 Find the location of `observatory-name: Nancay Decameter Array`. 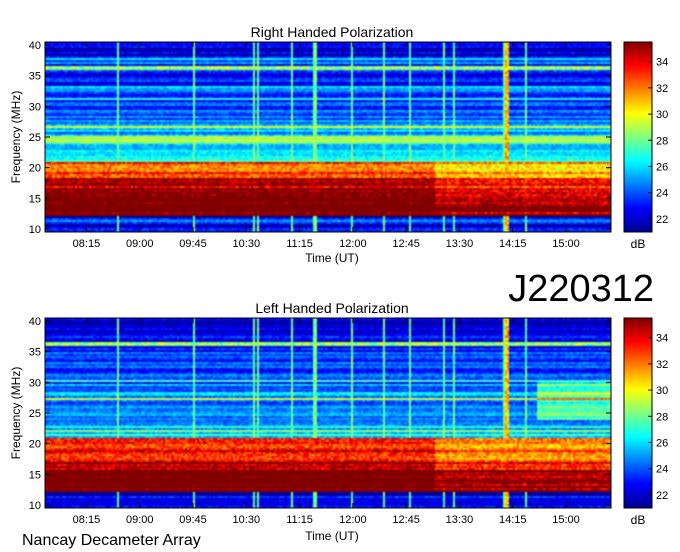

observatory-name: Nancay Decameter Array is located at coordinates (111, 540).